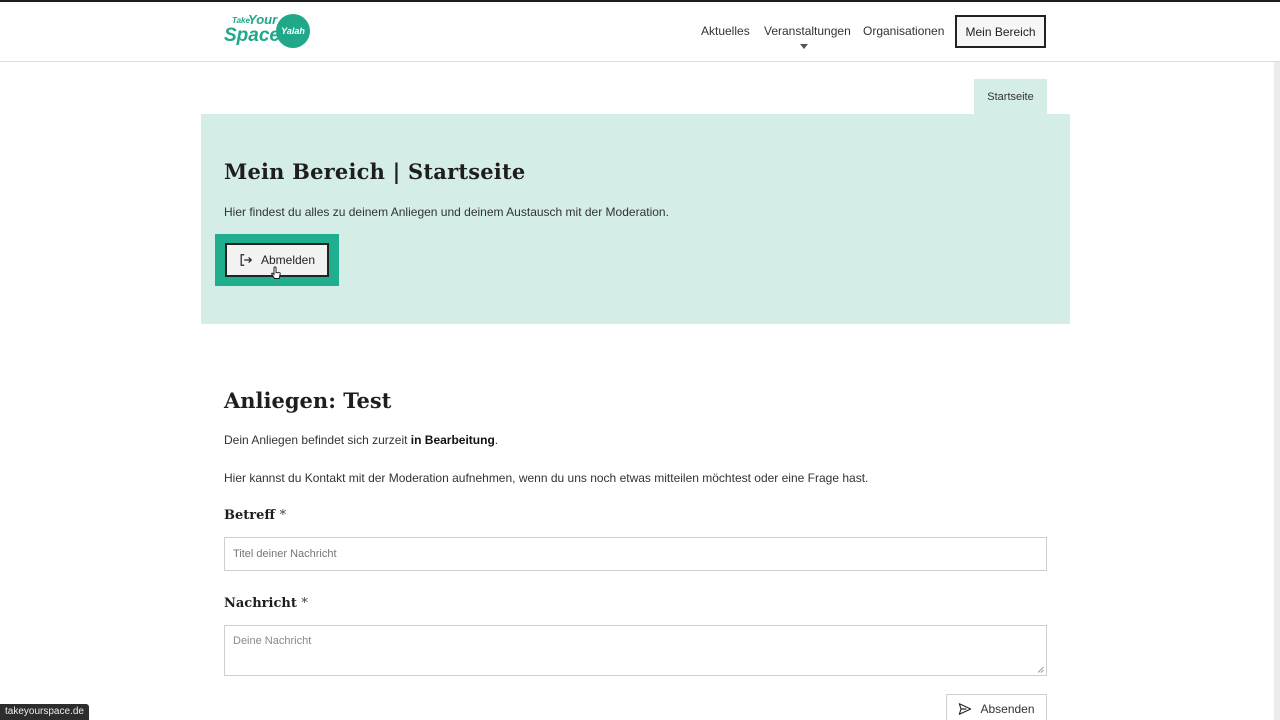 This screenshot has height=720, width=1280. Describe the element at coordinates (725, 31) in the screenshot. I see `nav-aktuelles: Aktuelles` at that location.